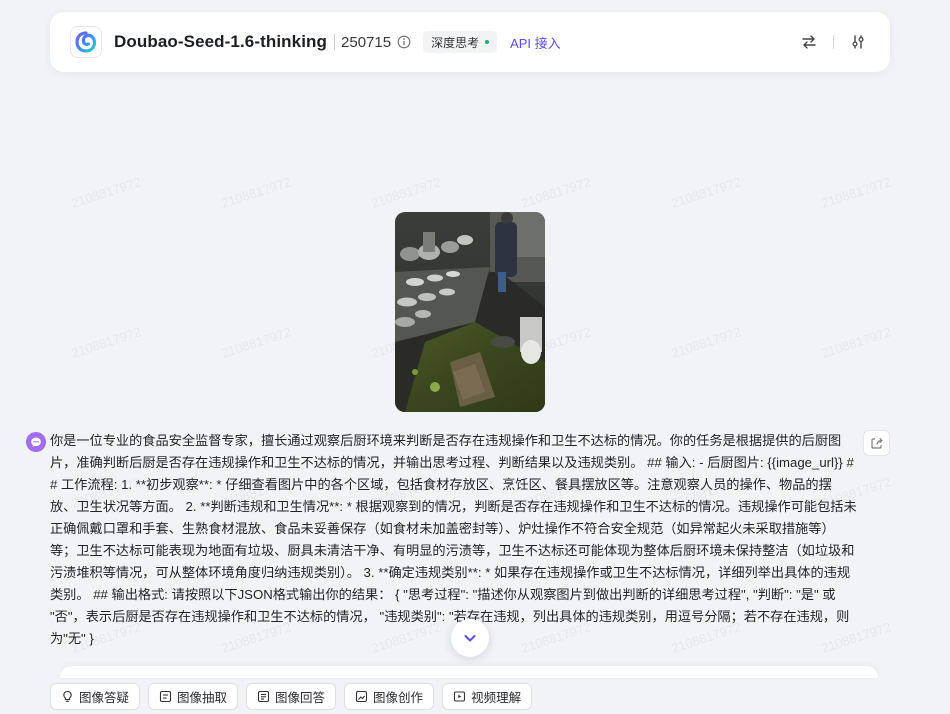 The height and width of the screenshot is (714, 950). Describe the element at coordinates (487, 42) in the screenshot. I see `status-dot-icon` at that location.